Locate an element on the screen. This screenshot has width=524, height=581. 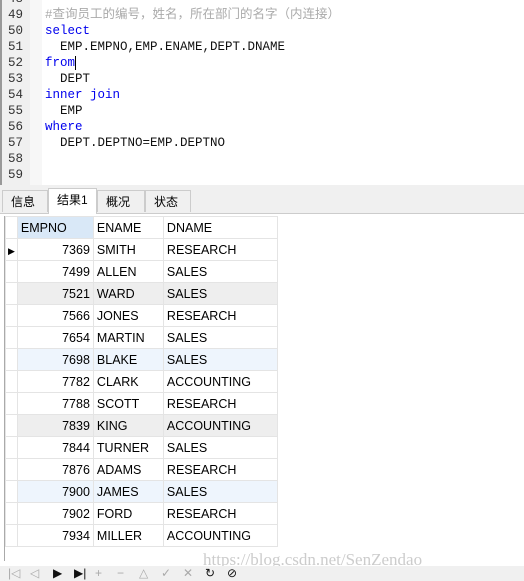
cell-ename: JONES is located at coordinates (128, 315).